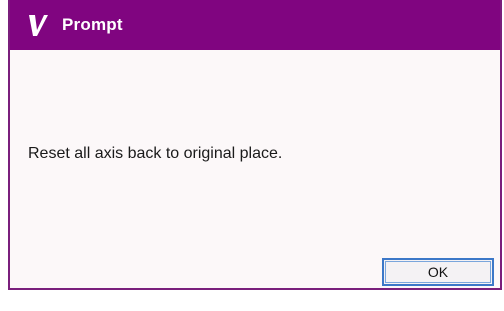 The height and width of the screenshot is (311, 504). I want to click on prompt-message: Reset all axis back to original place., so click(155, 153).